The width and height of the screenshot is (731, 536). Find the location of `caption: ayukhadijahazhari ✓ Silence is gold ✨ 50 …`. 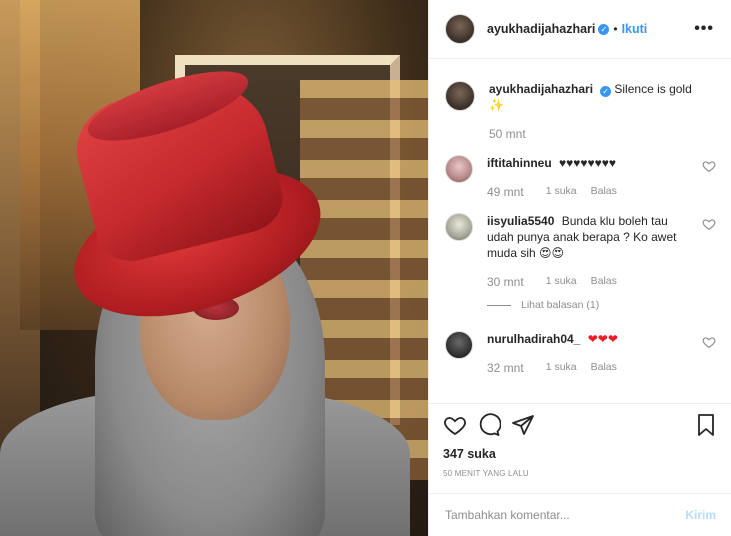

caption: ayukhadijahazhari ✓ Silence is gold ✨ 50 … is located at coordinates (580, 111).